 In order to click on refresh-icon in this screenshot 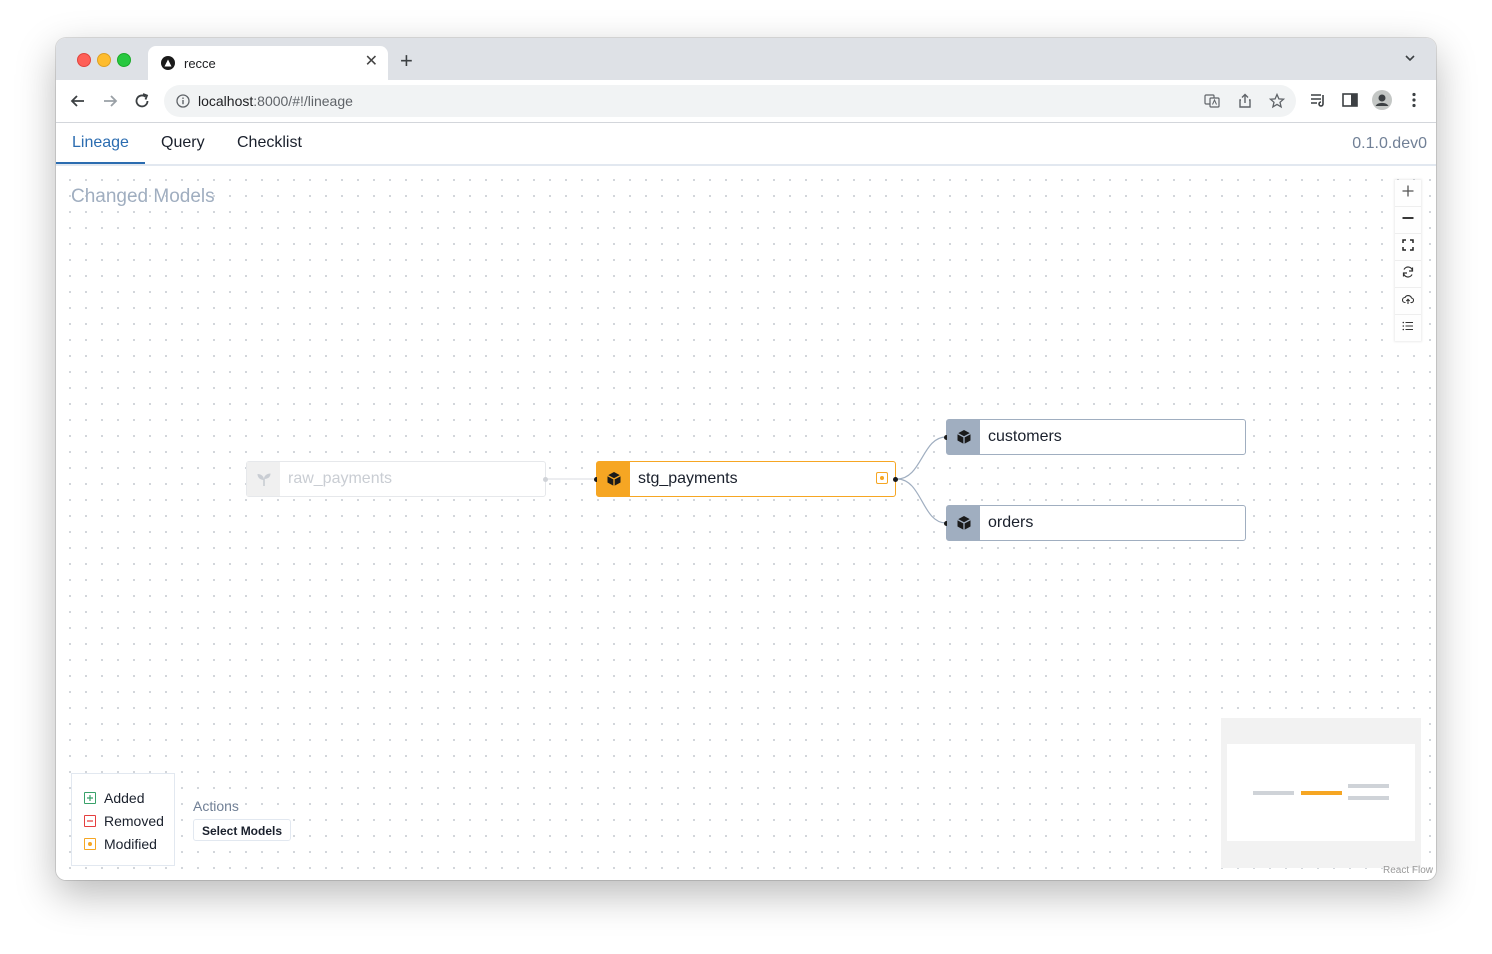, I will do `click(1408, 274)`.